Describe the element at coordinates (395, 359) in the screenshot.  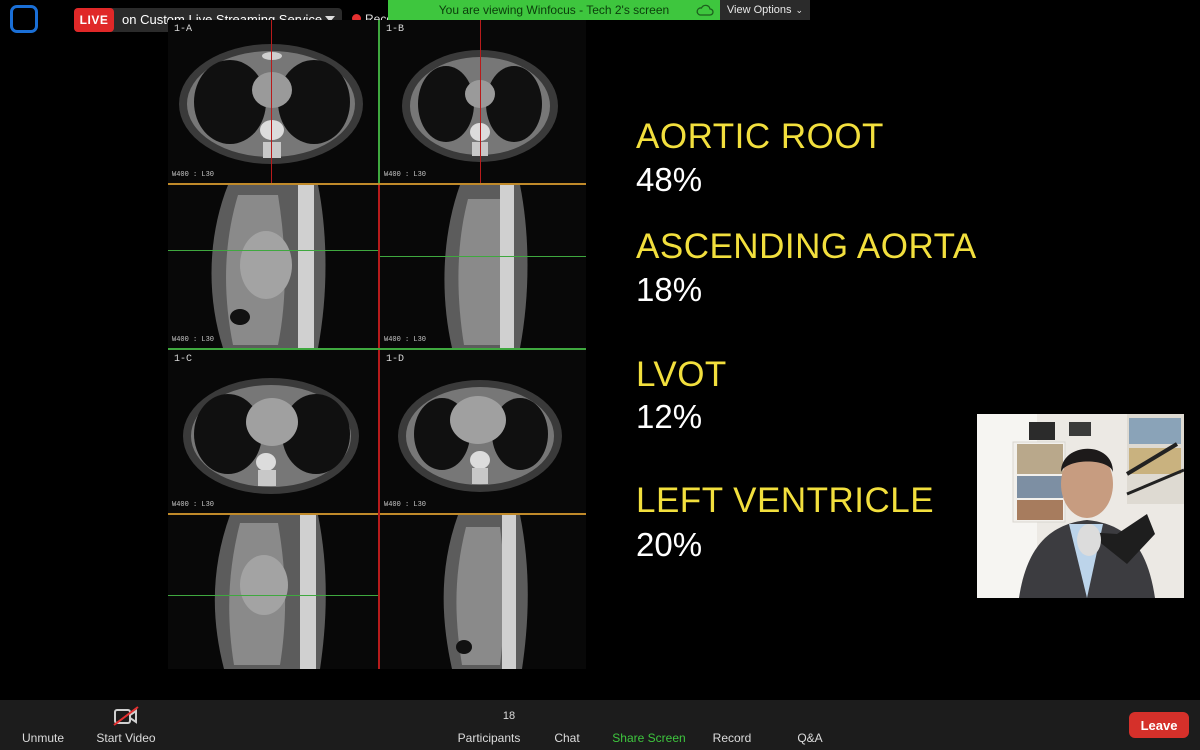
I see `panel-label: 1-D` at that location.